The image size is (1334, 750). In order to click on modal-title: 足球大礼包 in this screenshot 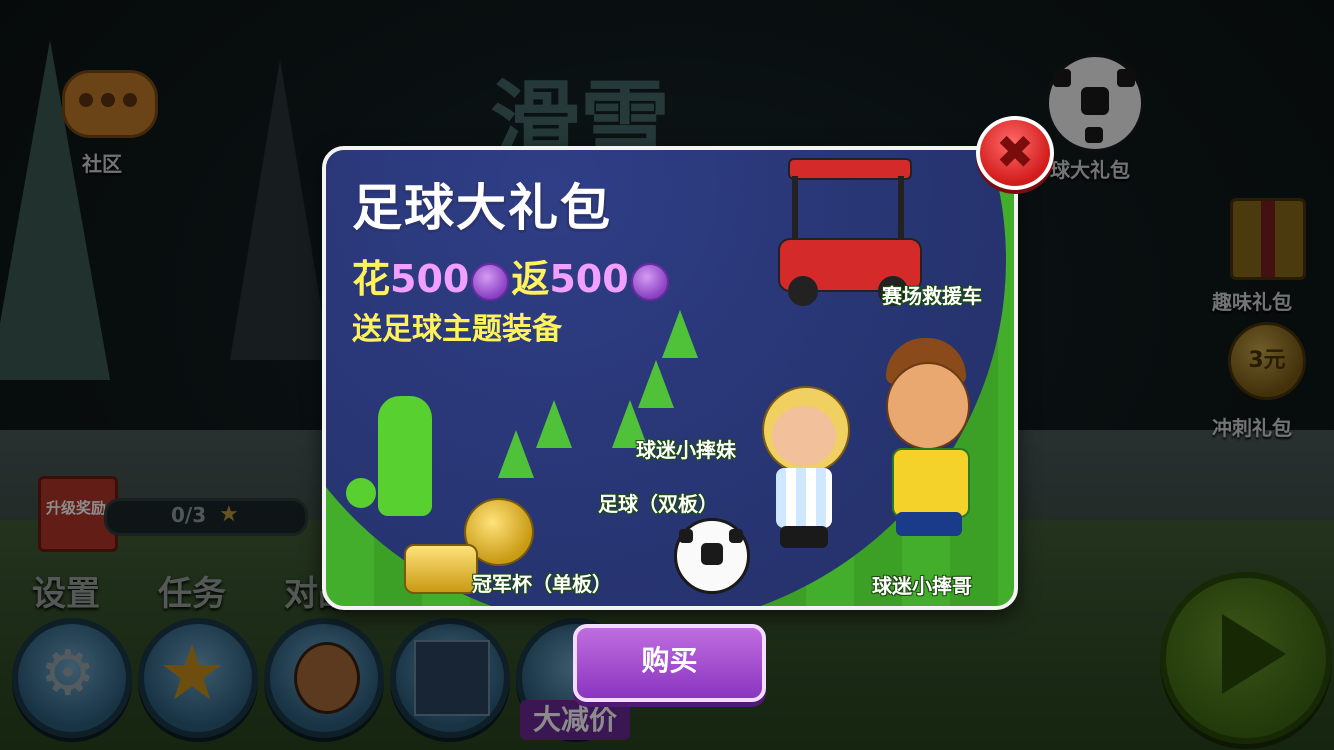, I will do `click(482, 208)`.